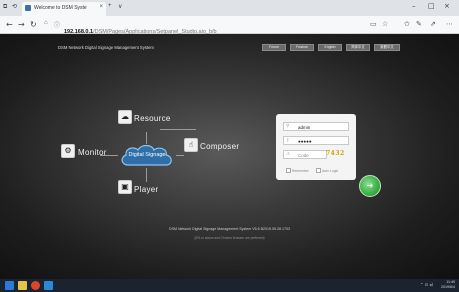 The image size is (459, 292). What do you see at coordinates (7, 7) in the screenshot?
I see `window-menu-icon: ⧉` at bounding box center [7, 7].